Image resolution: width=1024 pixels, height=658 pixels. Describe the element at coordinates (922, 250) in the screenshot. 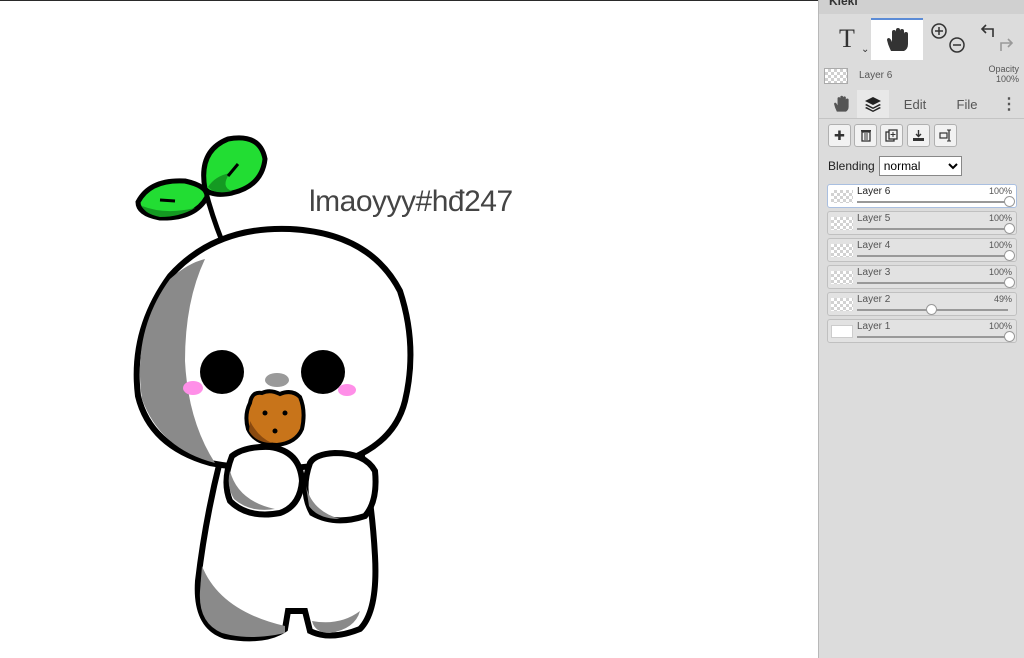

I see `layer-item: Layer 4 100%` at that location.